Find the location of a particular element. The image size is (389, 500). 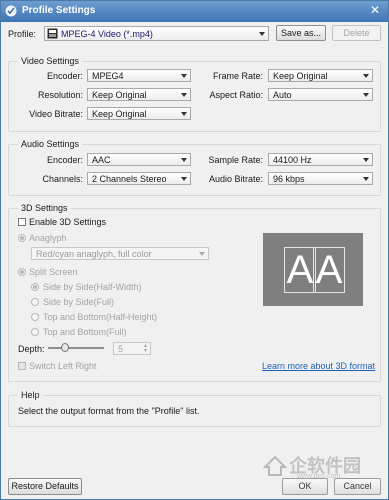

channels-dropdown: 2 Channels Stereo is located at coordinates (139, 178).